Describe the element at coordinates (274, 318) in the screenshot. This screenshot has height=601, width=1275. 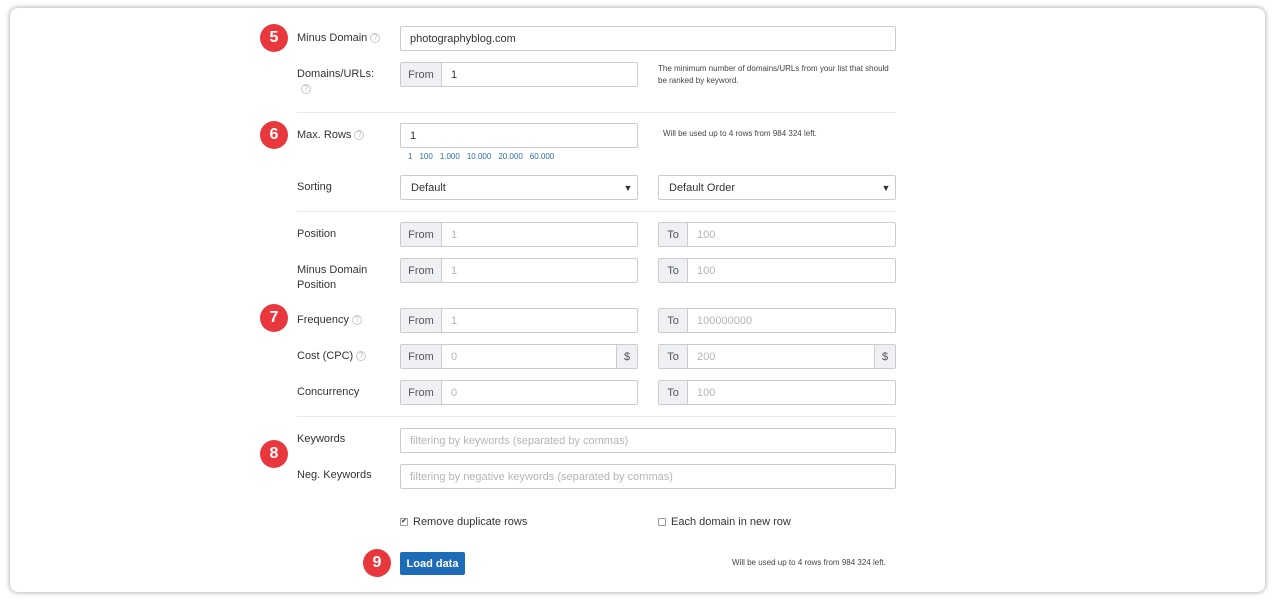
I see `step-badge-7: 7` at that location.